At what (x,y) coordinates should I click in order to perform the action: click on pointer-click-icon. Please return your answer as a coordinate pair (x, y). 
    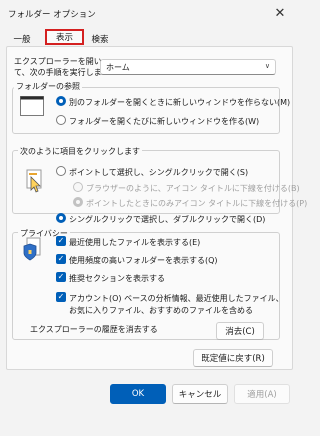
    Looking at the image, I should click on (34, 182).